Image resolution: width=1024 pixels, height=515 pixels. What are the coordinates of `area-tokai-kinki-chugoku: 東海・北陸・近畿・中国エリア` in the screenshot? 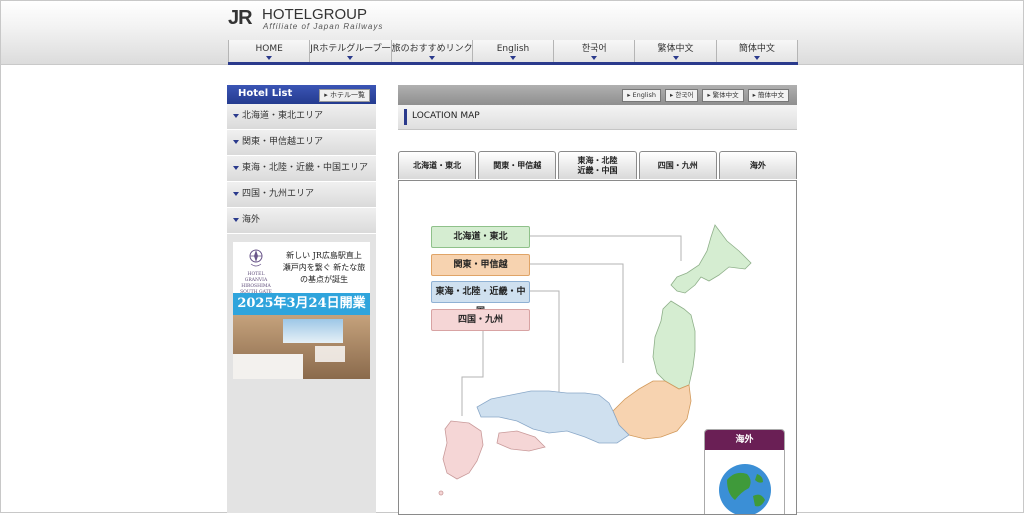 It's located at (301, 169).